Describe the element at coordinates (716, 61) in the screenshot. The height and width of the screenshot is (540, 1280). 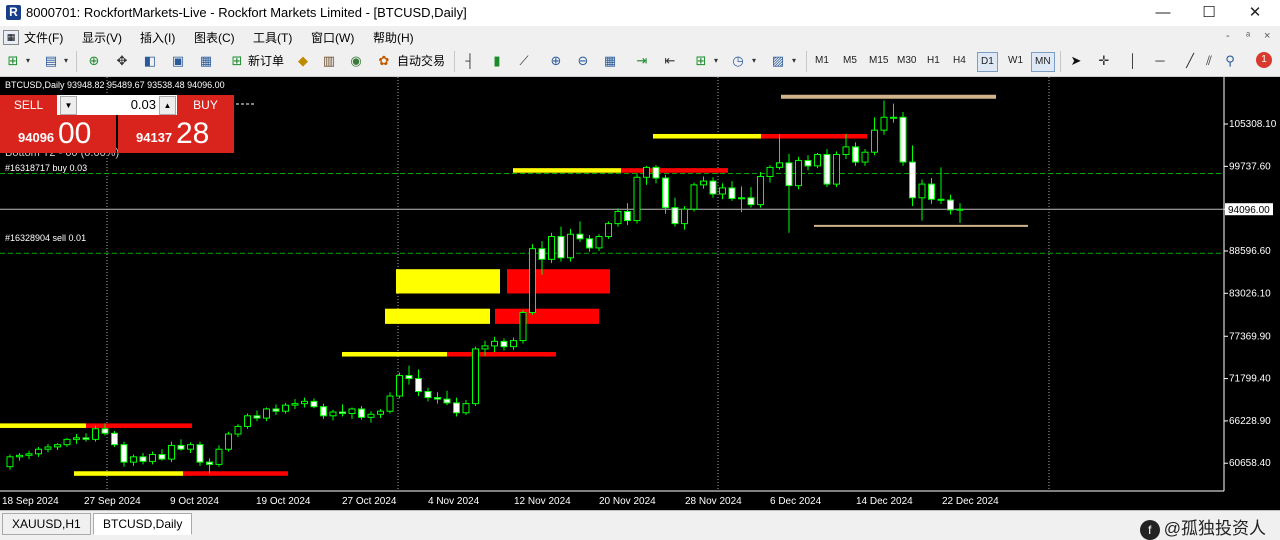
I see `indicators-dropdown-icon: ▾` at that location.